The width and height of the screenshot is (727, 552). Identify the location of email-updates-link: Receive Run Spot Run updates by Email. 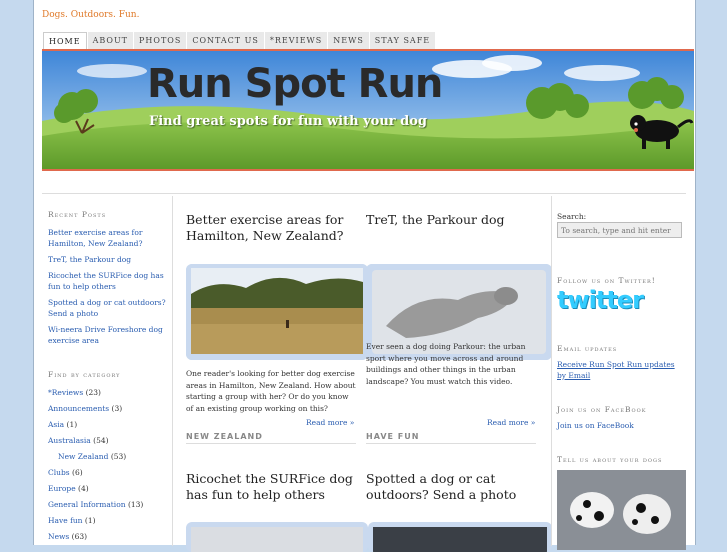
(619, 370).